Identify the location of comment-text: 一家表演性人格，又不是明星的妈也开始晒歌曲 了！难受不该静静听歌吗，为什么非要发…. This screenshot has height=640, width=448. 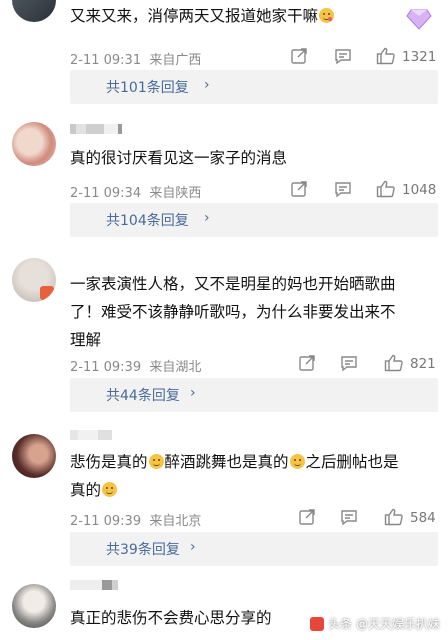
(233, 312).